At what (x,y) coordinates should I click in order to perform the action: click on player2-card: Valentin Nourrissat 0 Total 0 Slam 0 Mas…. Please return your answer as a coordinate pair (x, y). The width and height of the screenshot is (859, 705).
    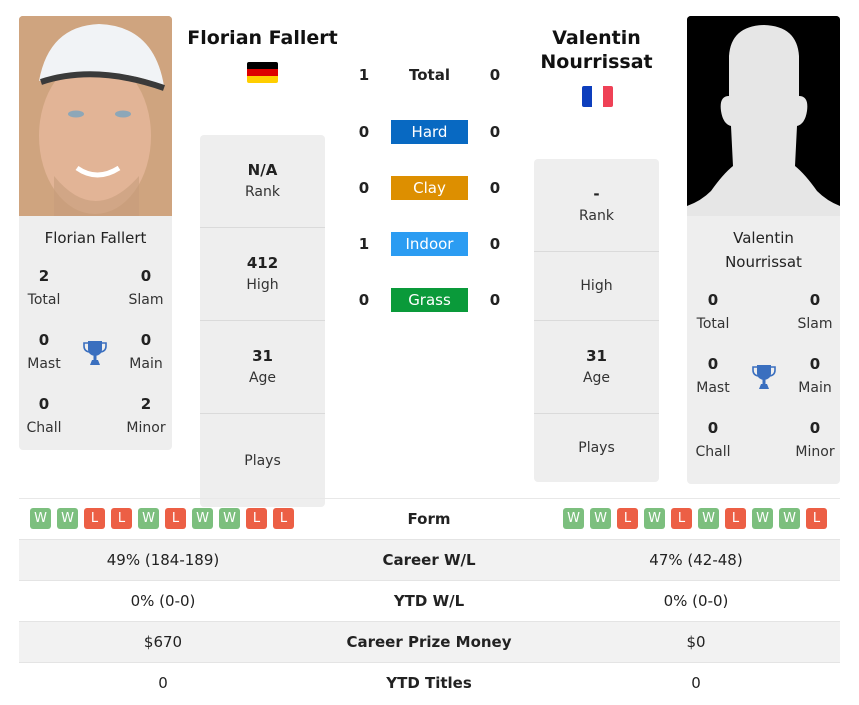
    Looking at the image, I should click on (763, 250).